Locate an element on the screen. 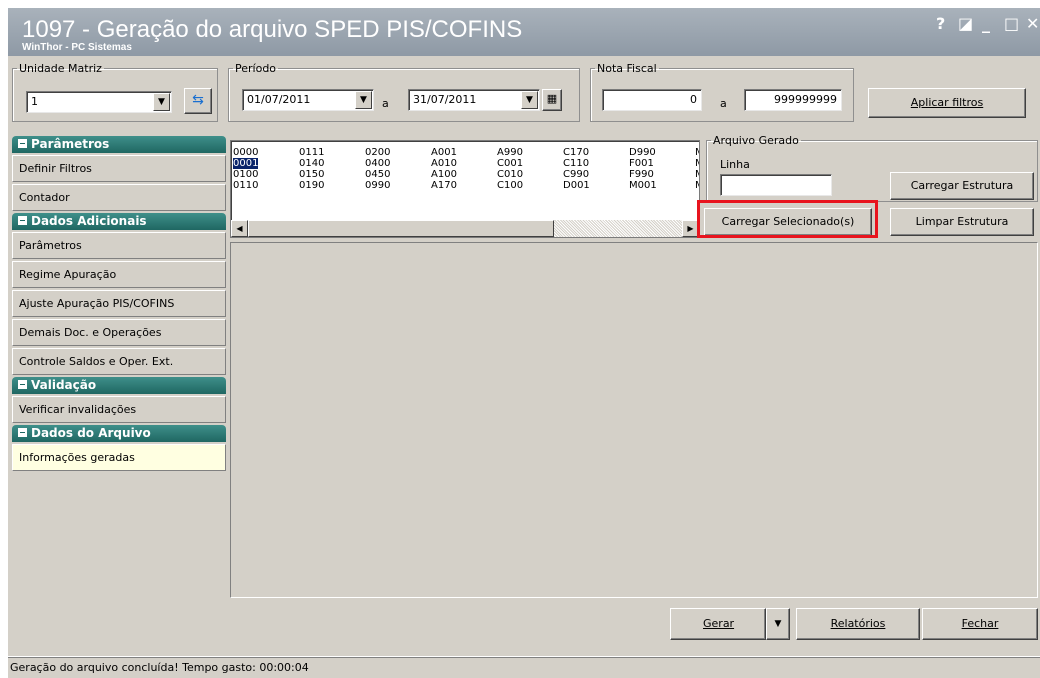  register-column: 0200 0400 0450 0990 is located at coordinates (377, 169).